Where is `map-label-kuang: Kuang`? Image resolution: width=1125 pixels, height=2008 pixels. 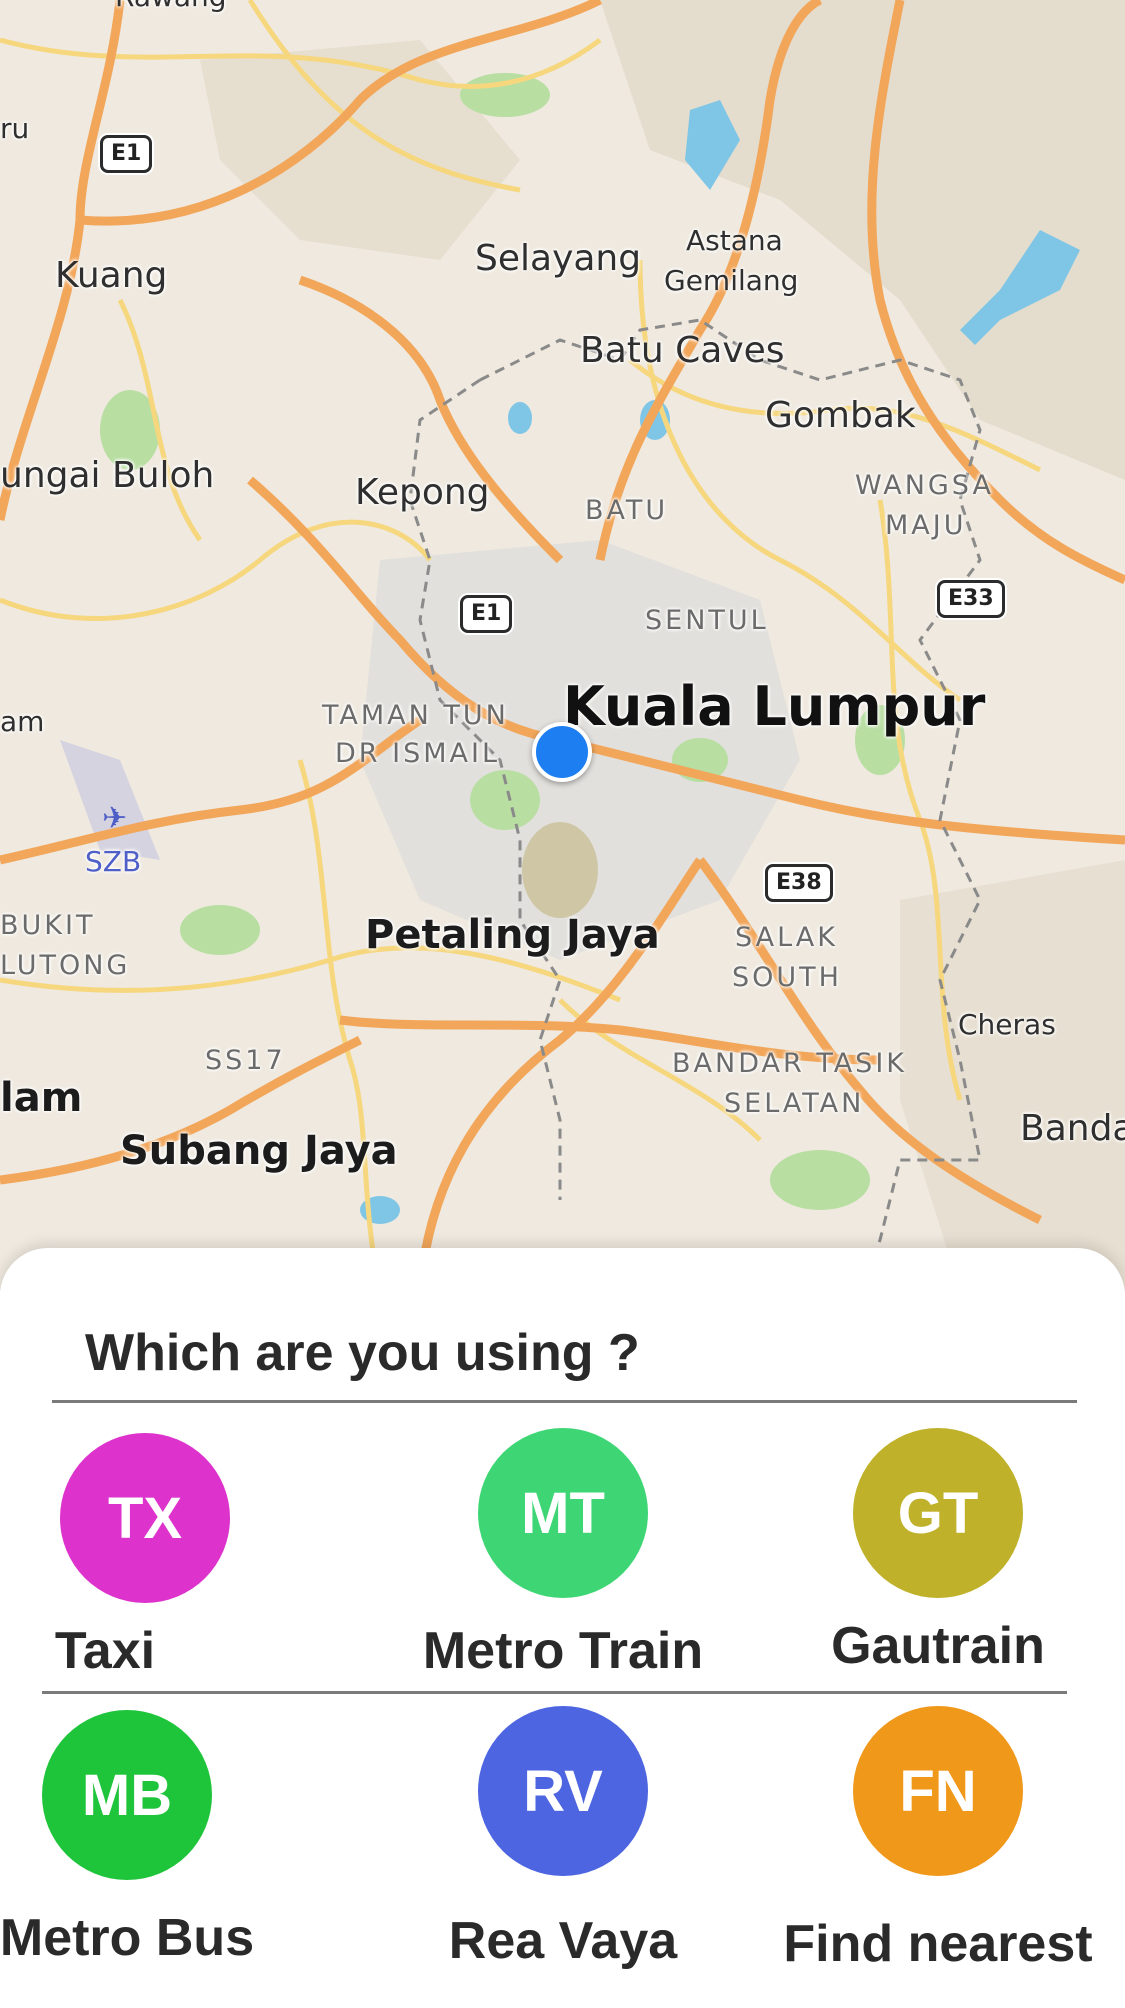 map-label-kuang: Kuang is located at coordinates (111, 275).